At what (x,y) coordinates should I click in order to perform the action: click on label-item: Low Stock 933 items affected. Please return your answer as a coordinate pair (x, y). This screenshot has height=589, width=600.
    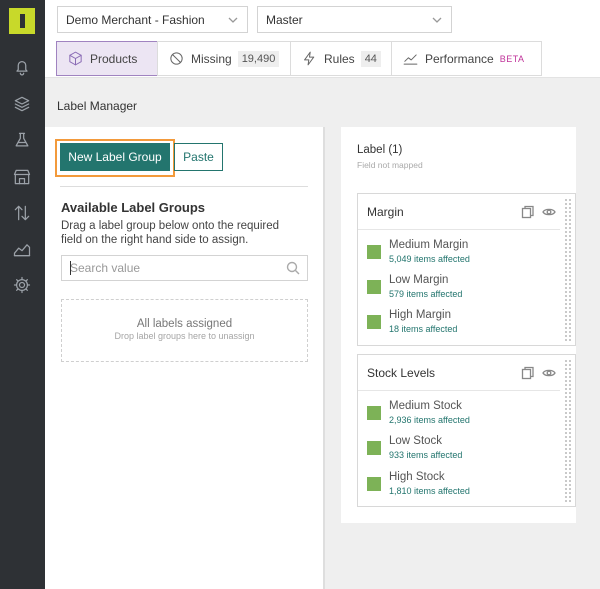
    Looking at the image, I should click on (462, 450).